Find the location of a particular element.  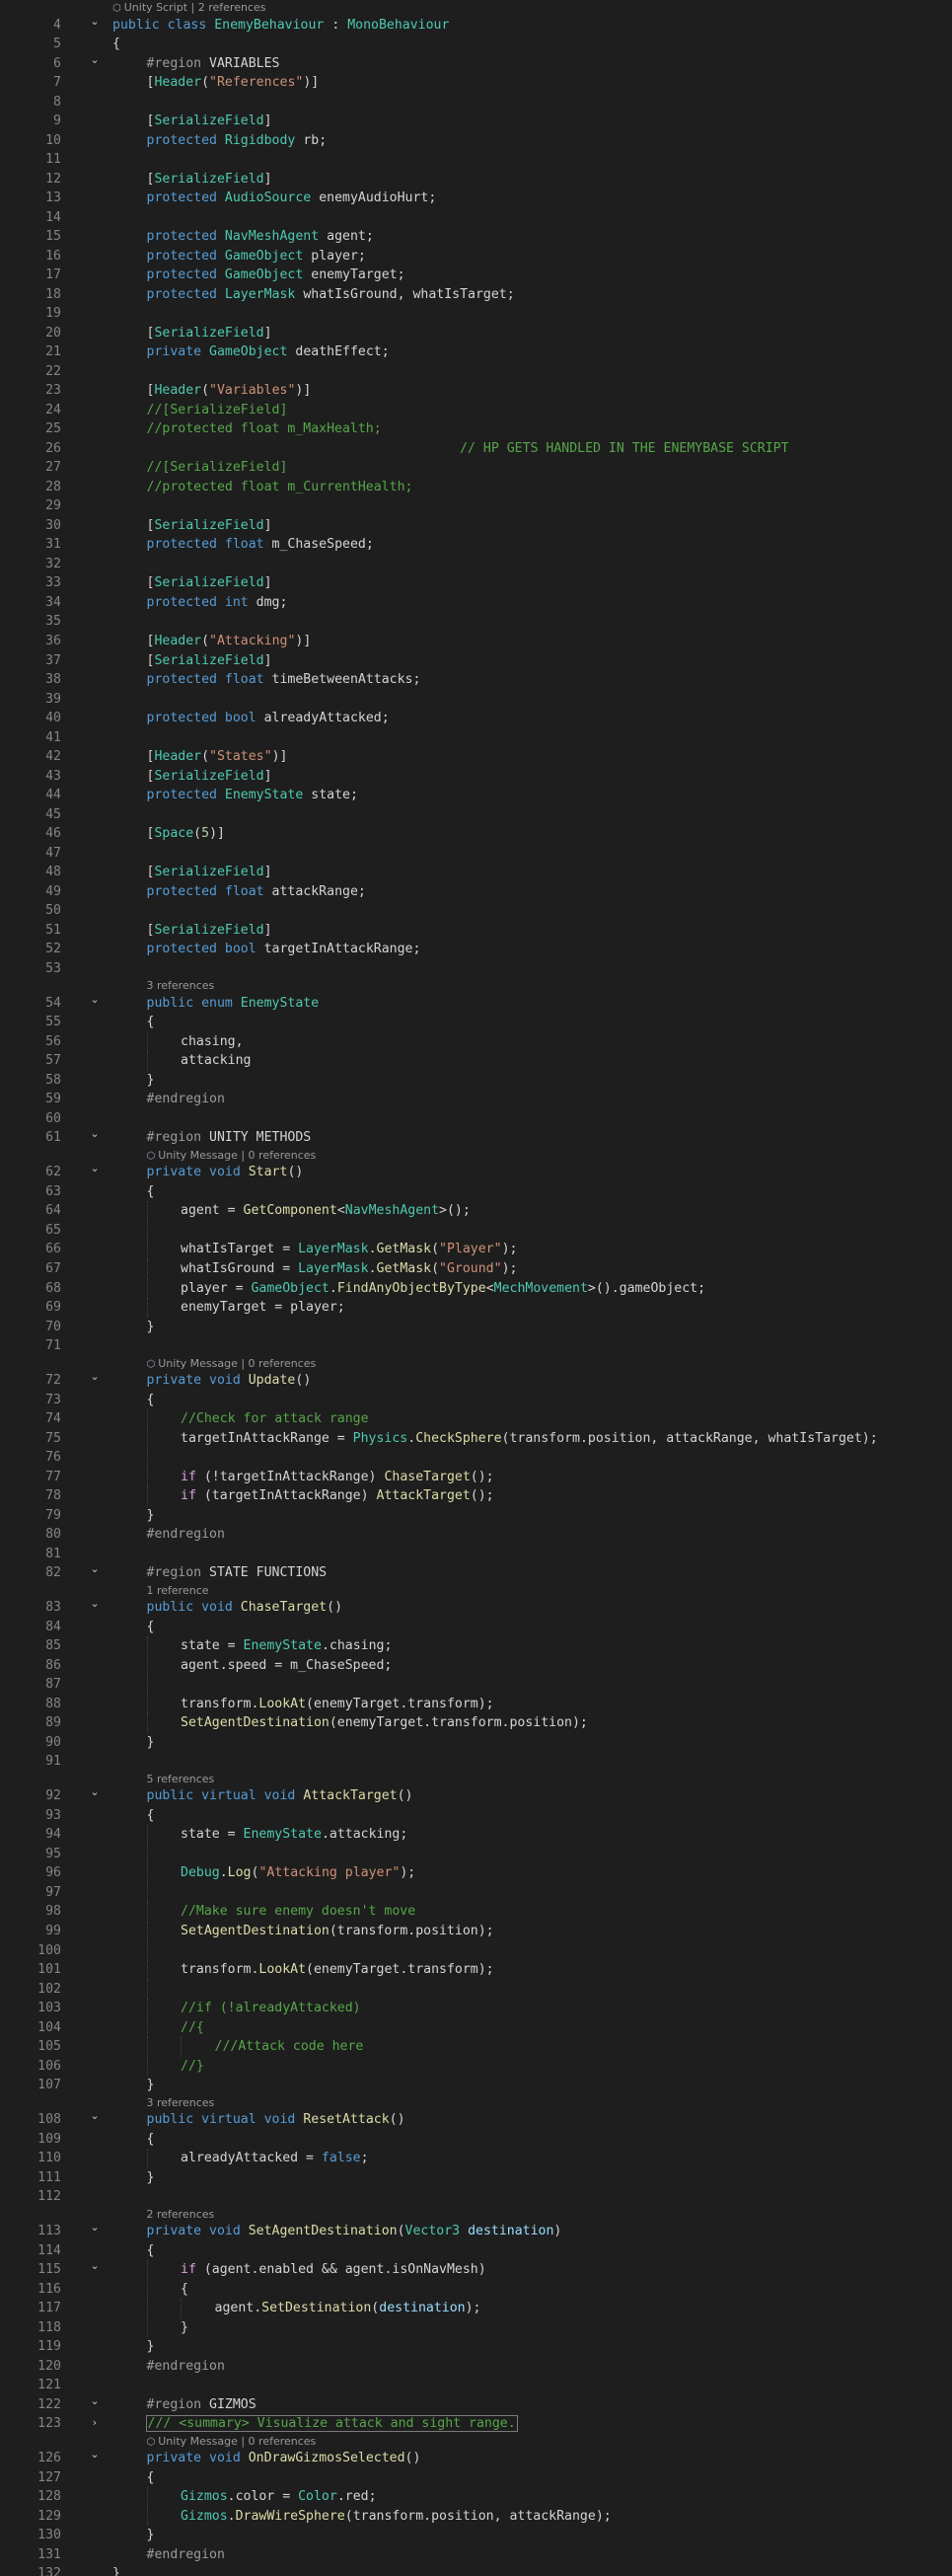

code-text: enemyTarget = player; is located at coordinates (263, 1308).